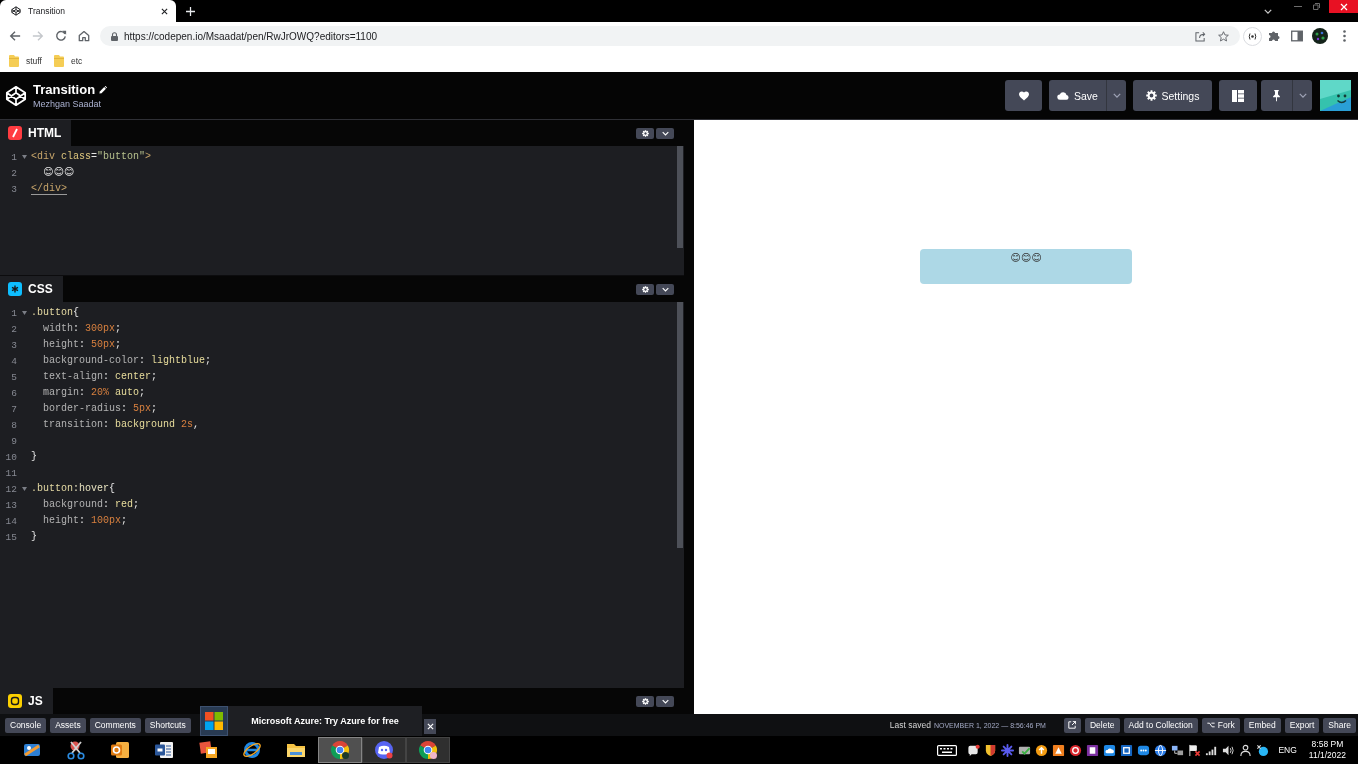 This screenshot has width=1358, height=764. What do you see at coordinates (1274, 36) in the screenshot?
I see `puzzle-icon` at bounding box center [1274, 36].